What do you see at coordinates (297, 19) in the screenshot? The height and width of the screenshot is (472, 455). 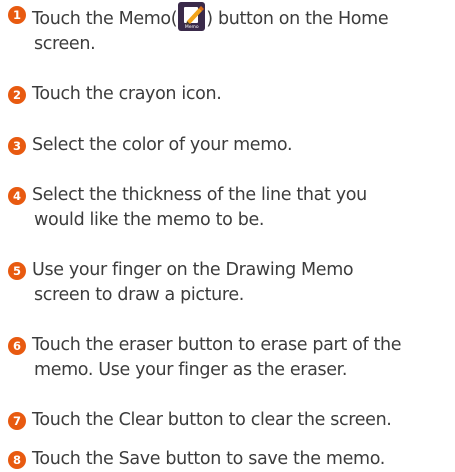 I see `step-text-after-icon: ) button on the Home` at bounding box center [297, 19].